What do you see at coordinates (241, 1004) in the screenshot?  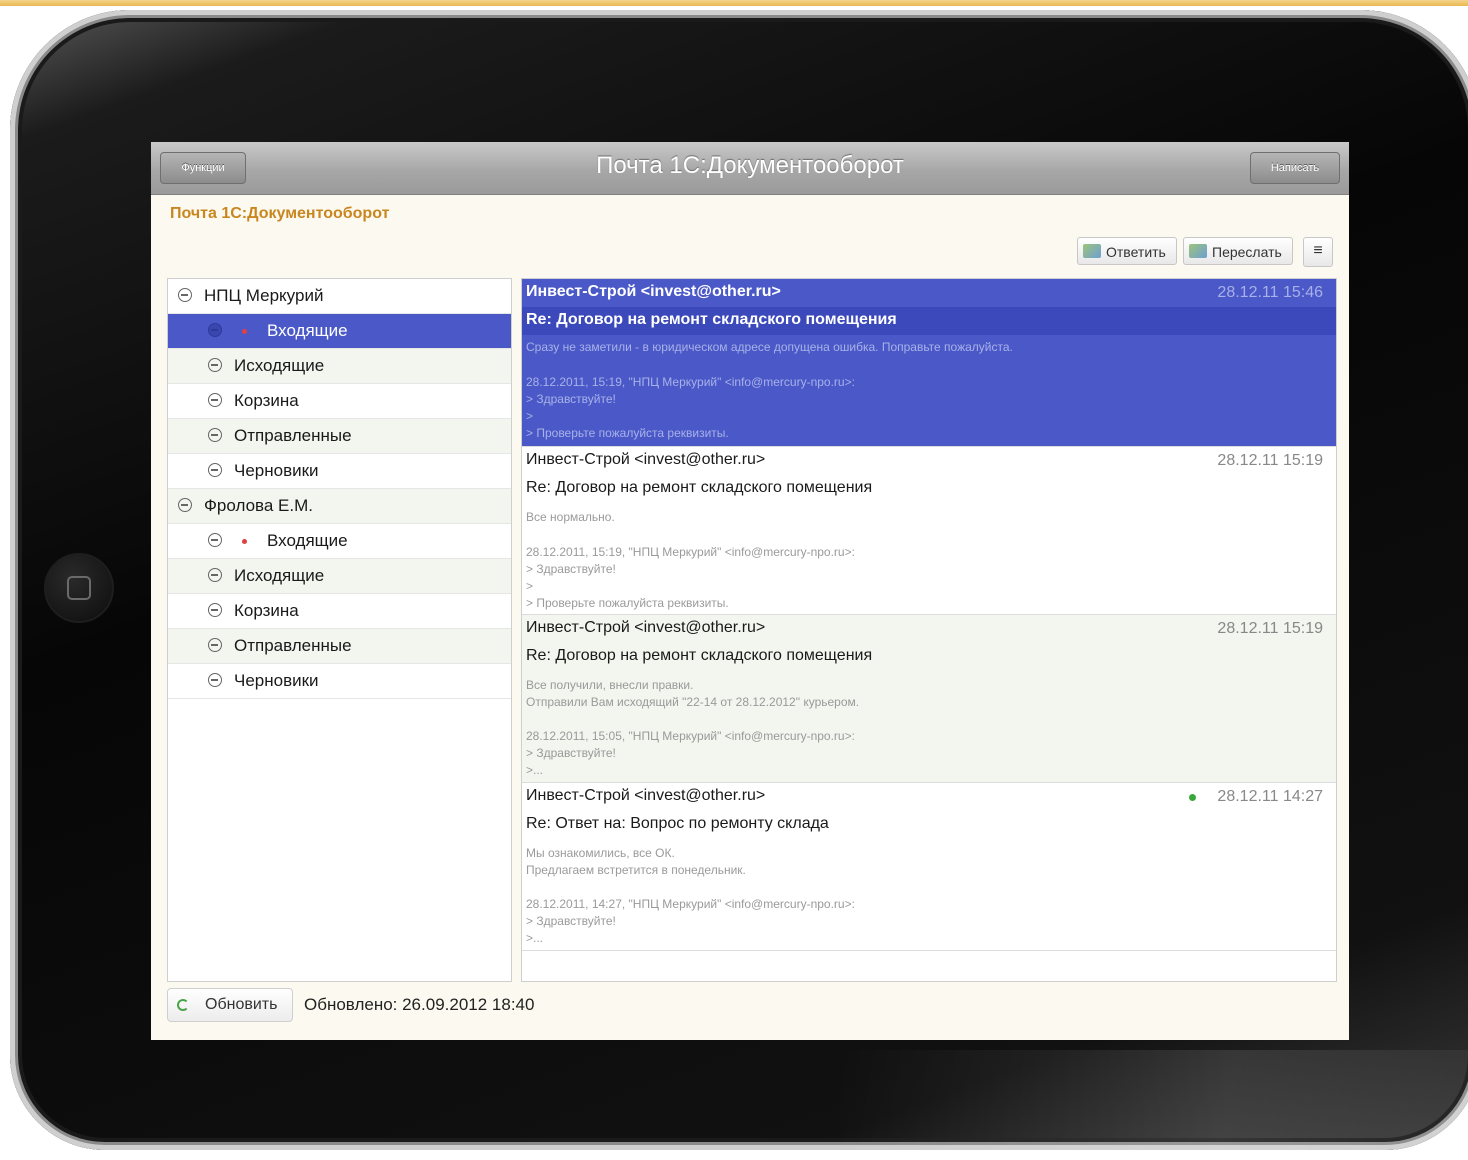 I see `refresh-label: Обновить` at bounding box center [241, 1004].